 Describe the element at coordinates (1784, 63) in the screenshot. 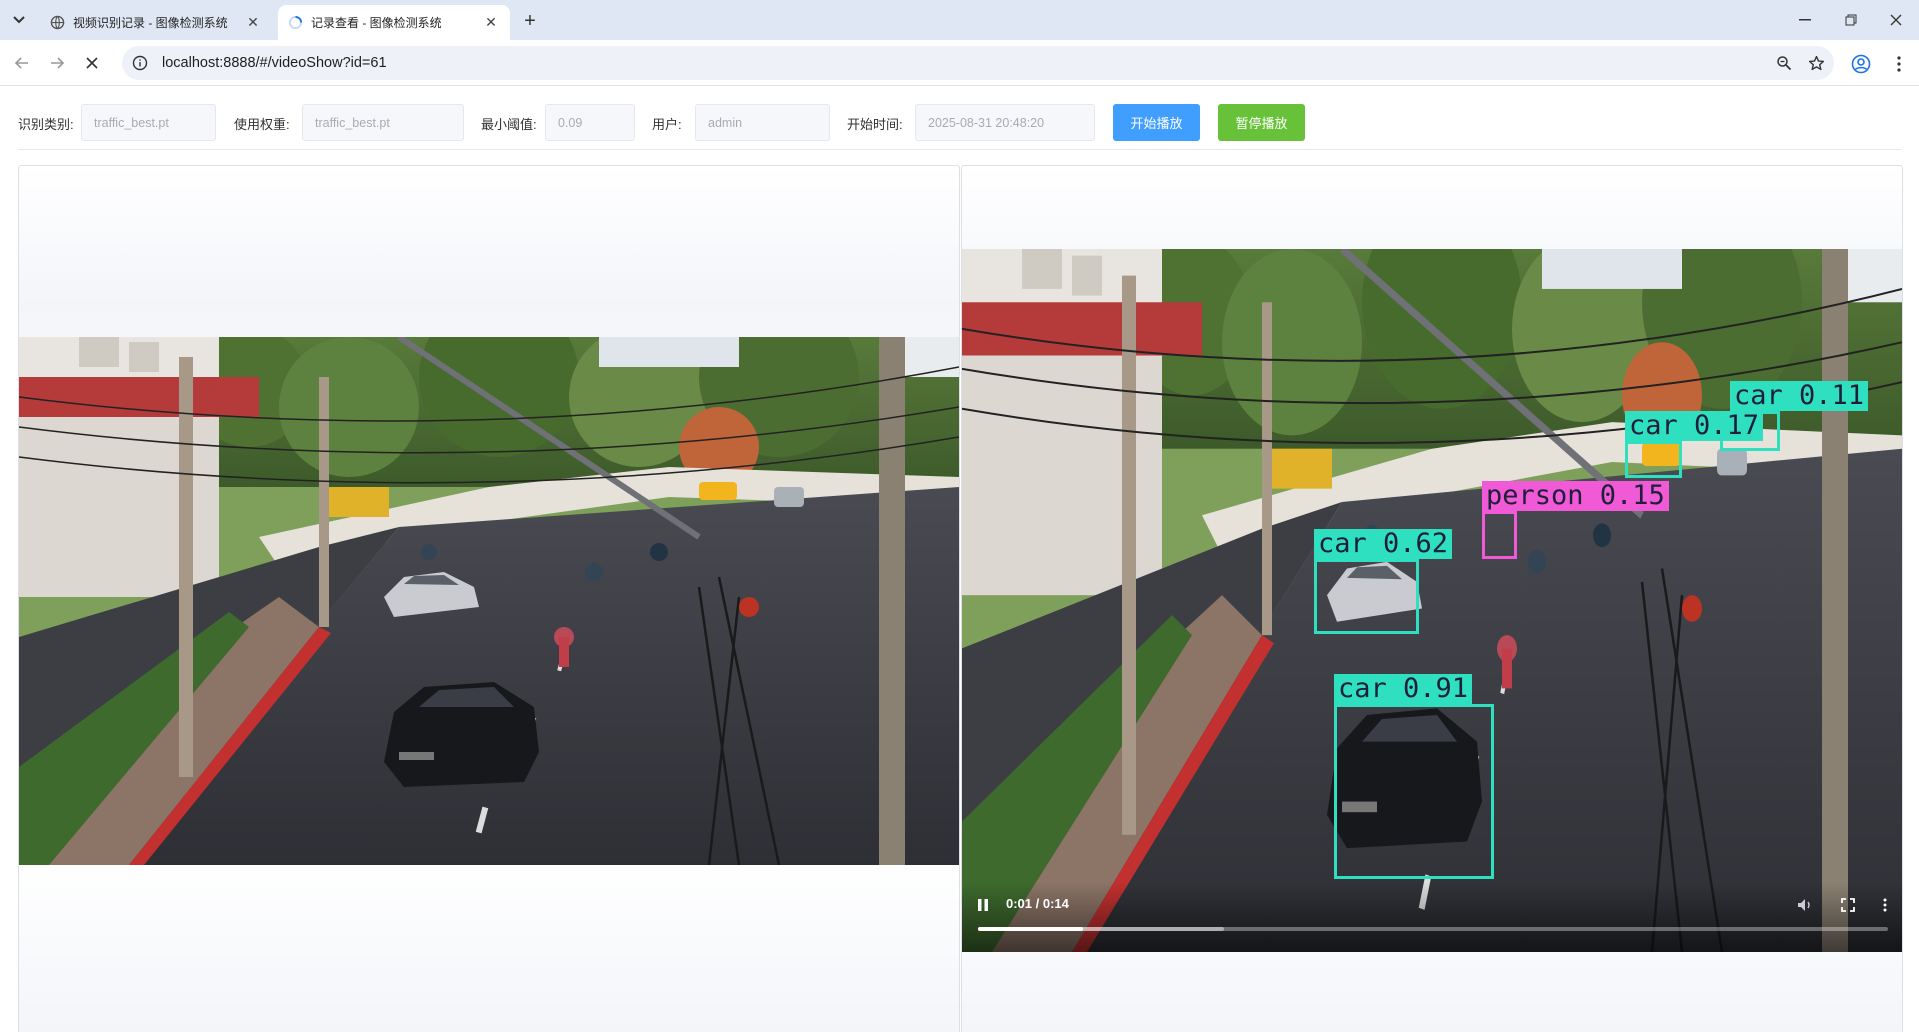

I see `zoom-icon` at that location.